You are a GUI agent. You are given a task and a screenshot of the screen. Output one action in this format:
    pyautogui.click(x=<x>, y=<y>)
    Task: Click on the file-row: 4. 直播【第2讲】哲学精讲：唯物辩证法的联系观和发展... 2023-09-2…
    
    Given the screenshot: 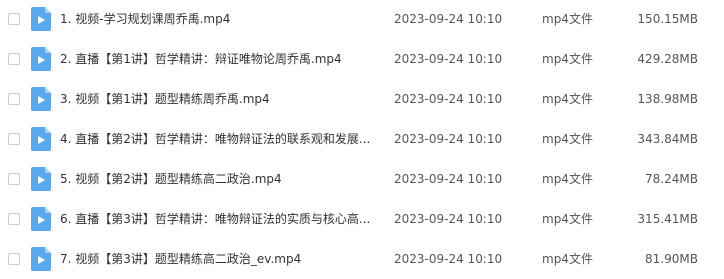 What is the action you would take?
    pyautogui.click(x=362, y=140)
    